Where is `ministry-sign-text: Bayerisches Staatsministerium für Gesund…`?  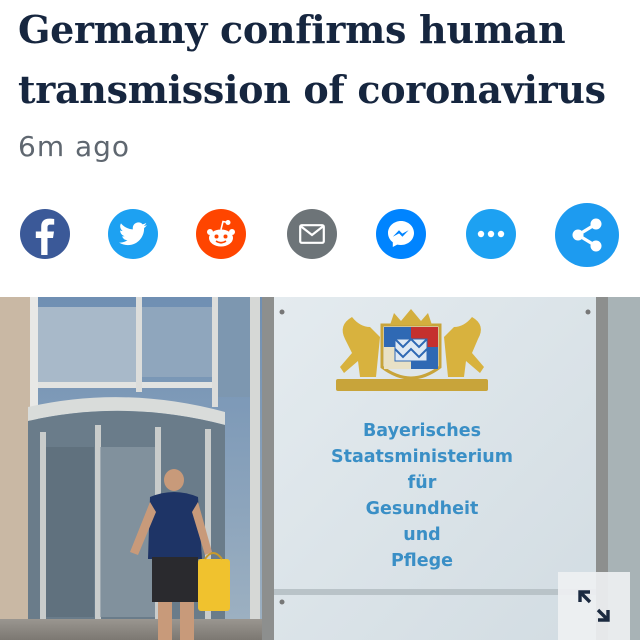 ministry-sign-text: Bayerisches Staatsministerium für Gesund… is located at coordinates (422, 496).